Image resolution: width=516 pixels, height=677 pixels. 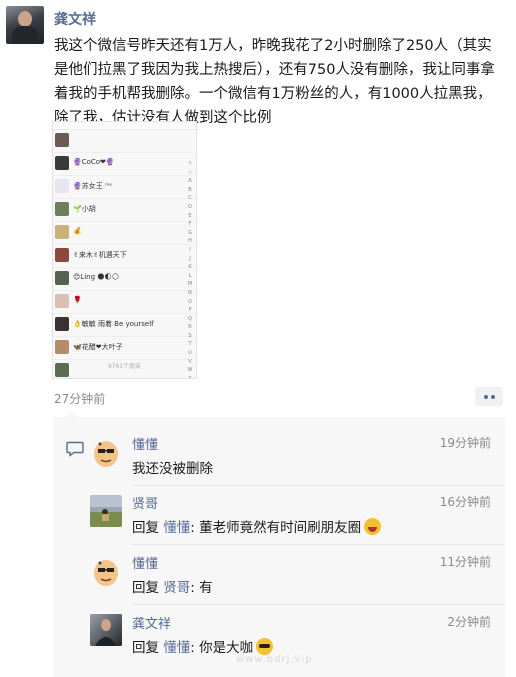 I want to click on contact-row: 🌹, so click(x=124, y=302).